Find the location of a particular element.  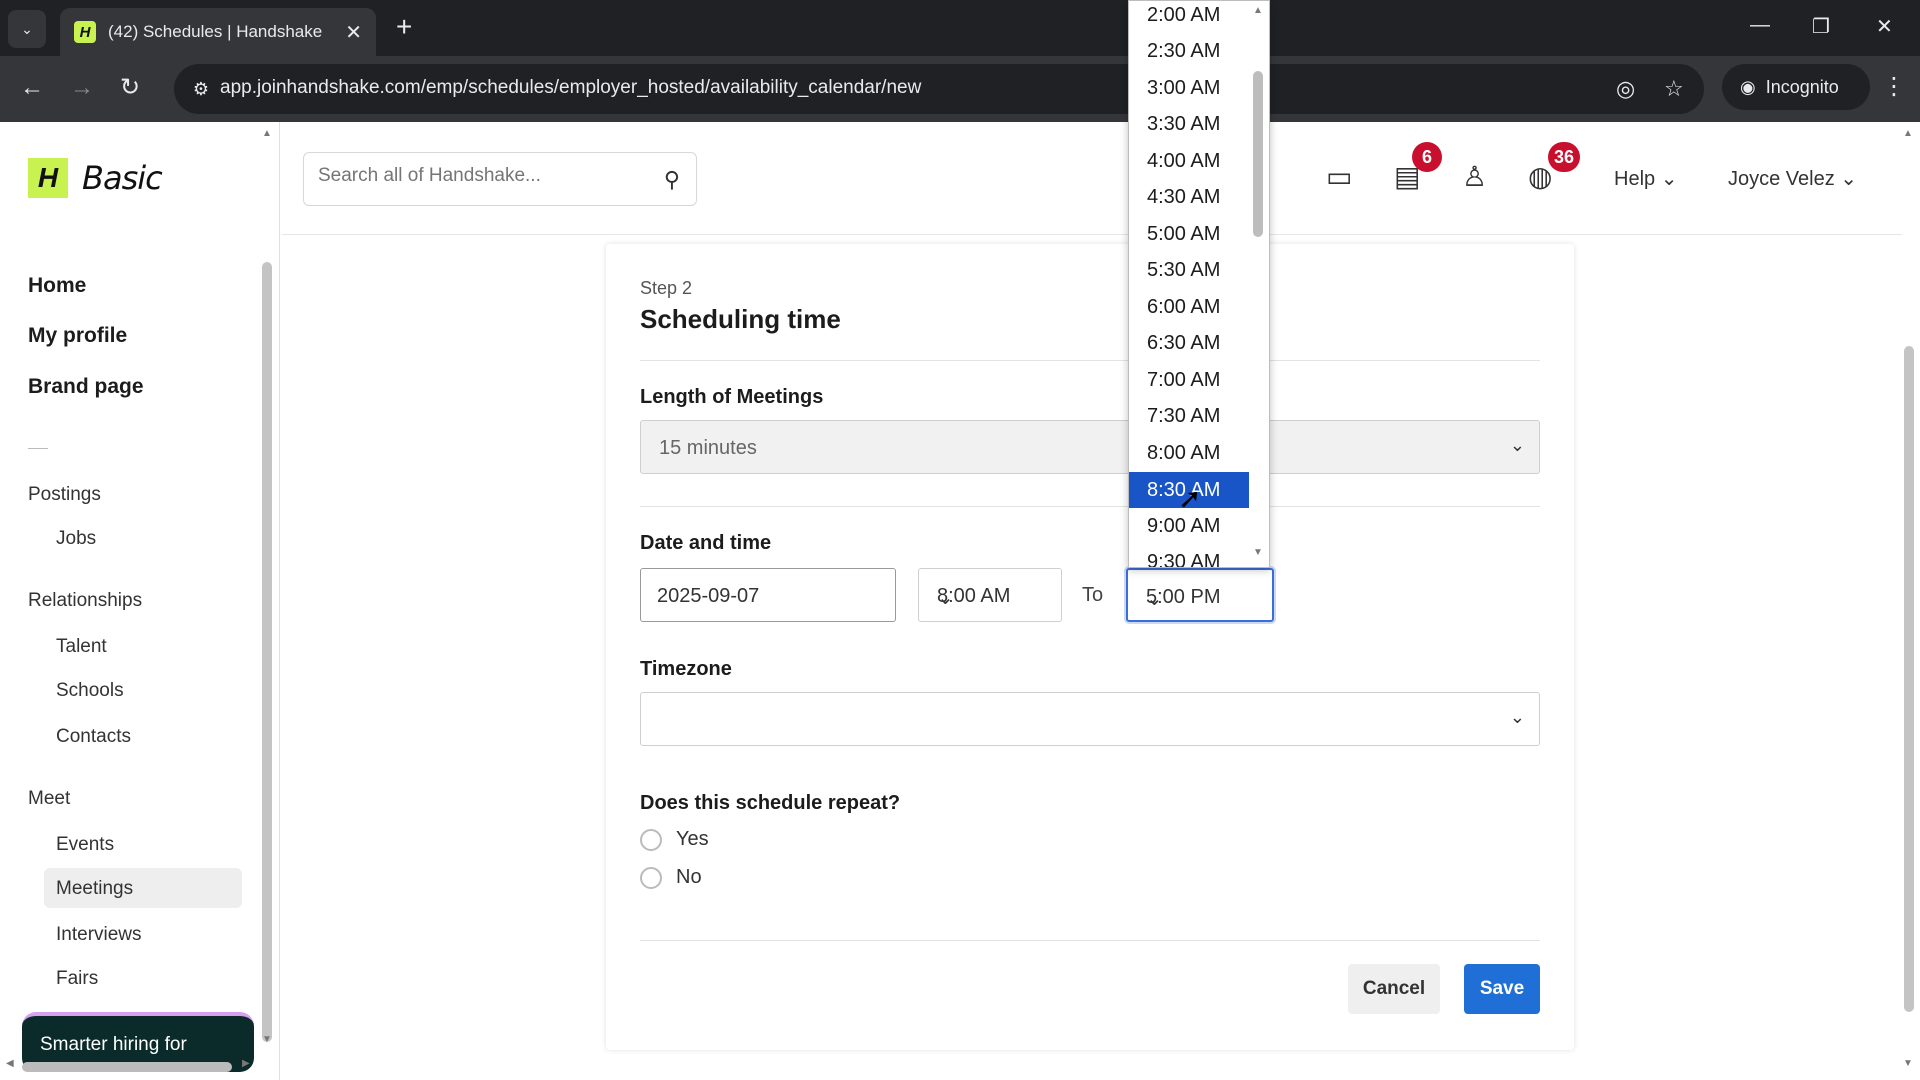

start-time-select: 8:00 AM ⌄ is located at coordinates (990, 595).